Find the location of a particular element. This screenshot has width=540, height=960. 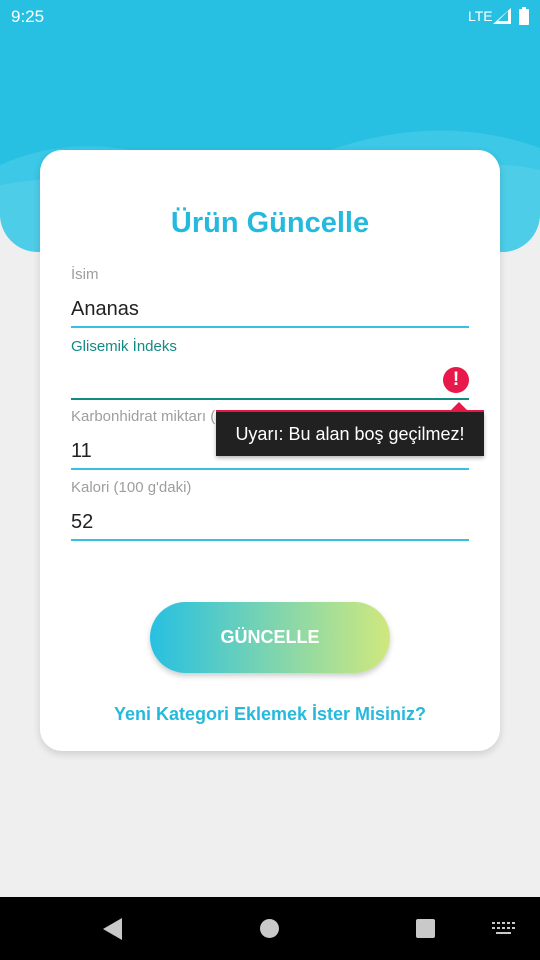

tooltip-arrow is located at coordinates (459, 406).